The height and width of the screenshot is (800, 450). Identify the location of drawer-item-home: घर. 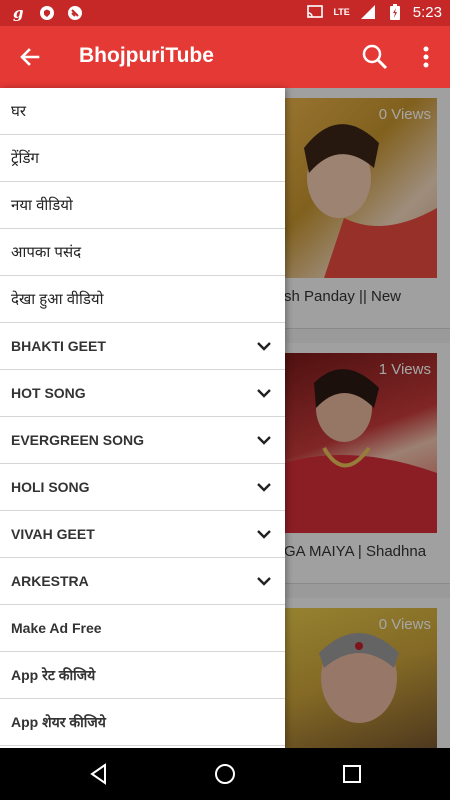
(142, 111).